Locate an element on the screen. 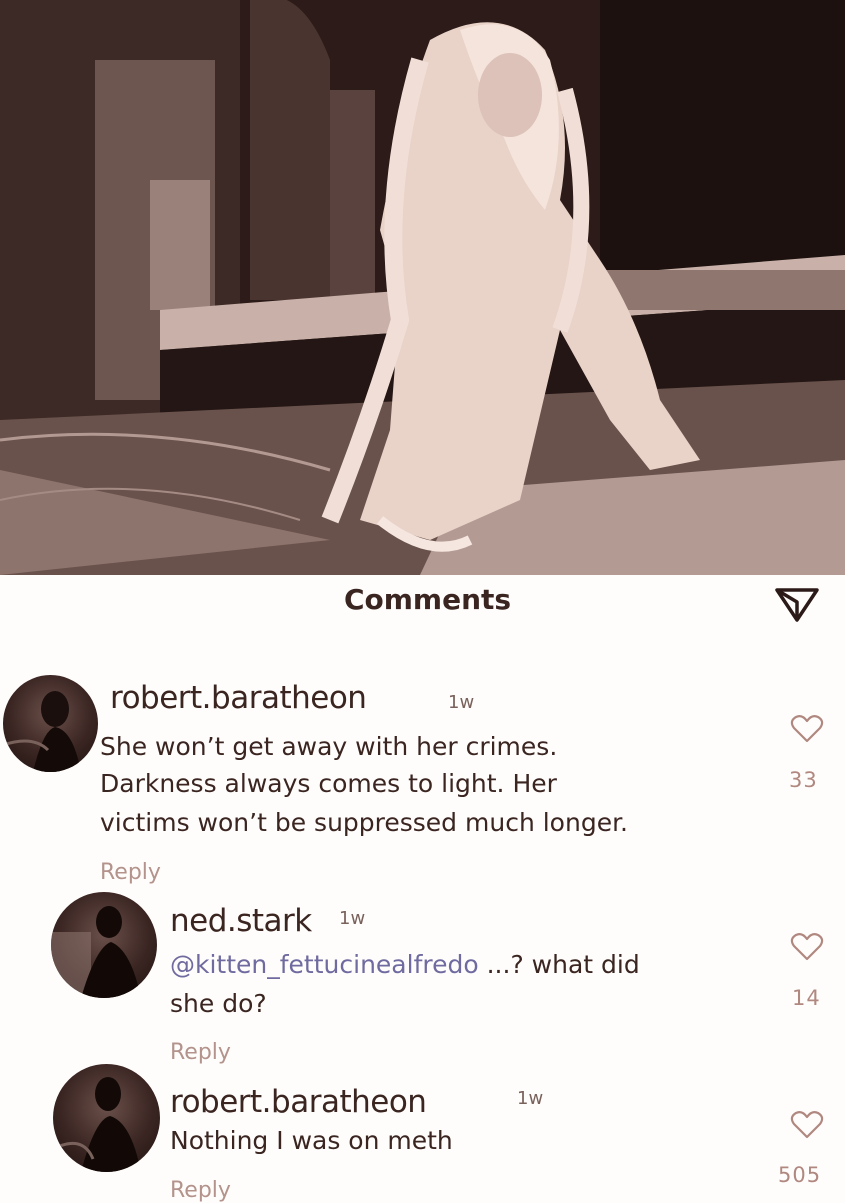 The image size is (845, 1203). mention-link: @kitten_fettucinealfredo is located at coordinates (324, 964).